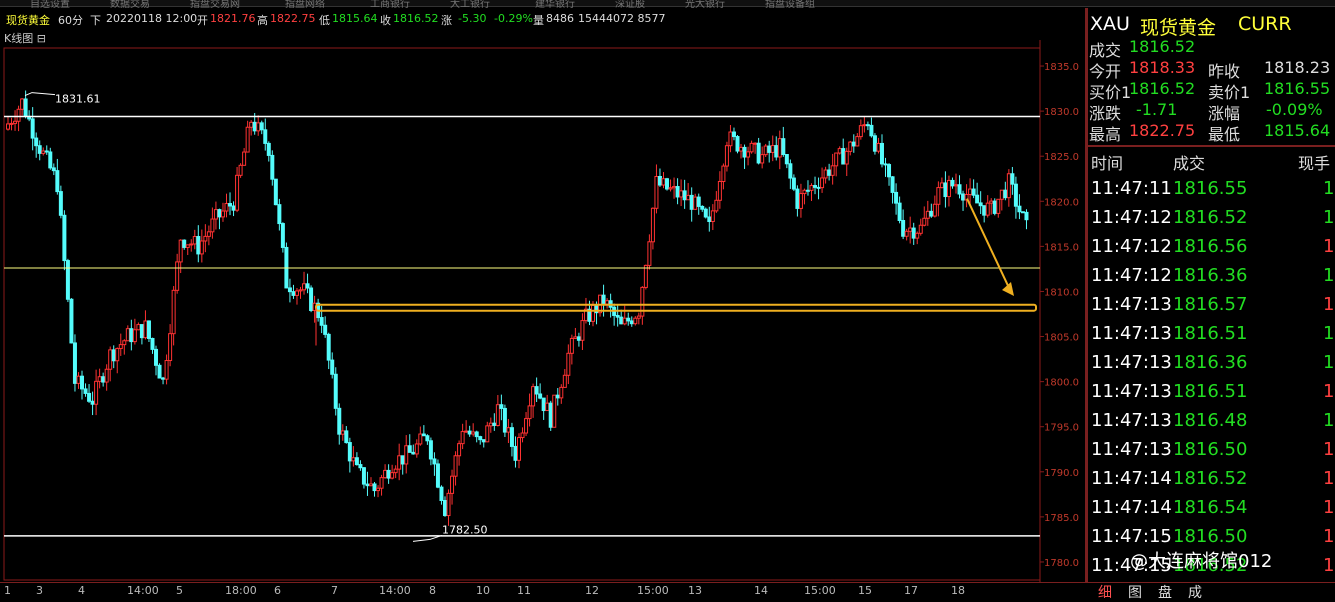 This screenshot has height=602, width=1335. Describe the element at coordinates (1061, 292) in the screenshot. I see `y-tick-label: 1810.0` at that location.